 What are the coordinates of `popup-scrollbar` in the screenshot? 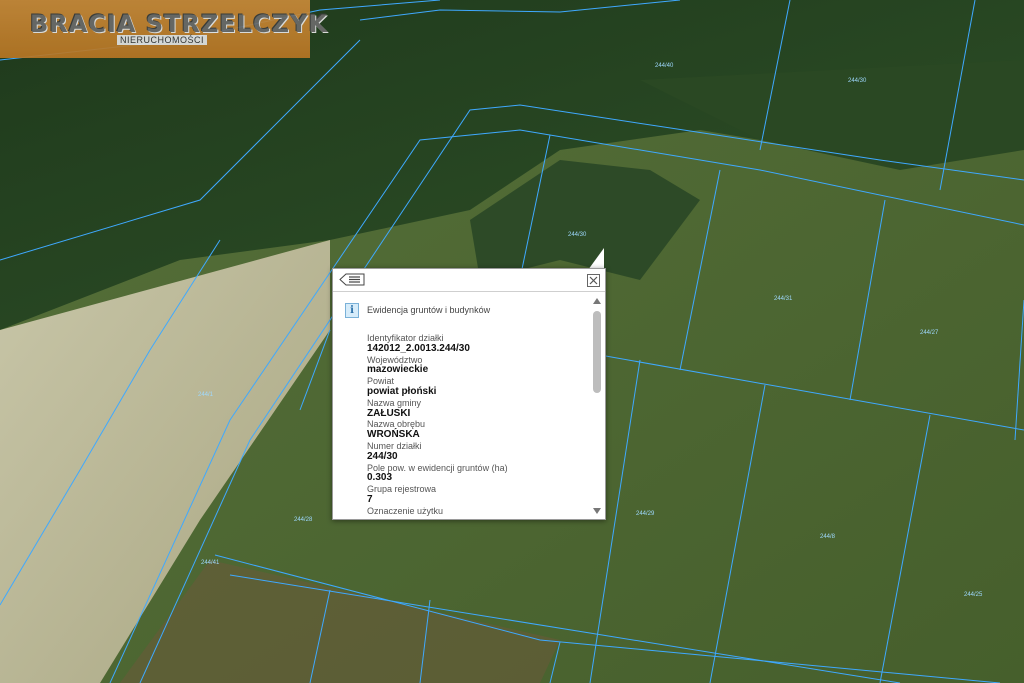 It's located at (597, 406).